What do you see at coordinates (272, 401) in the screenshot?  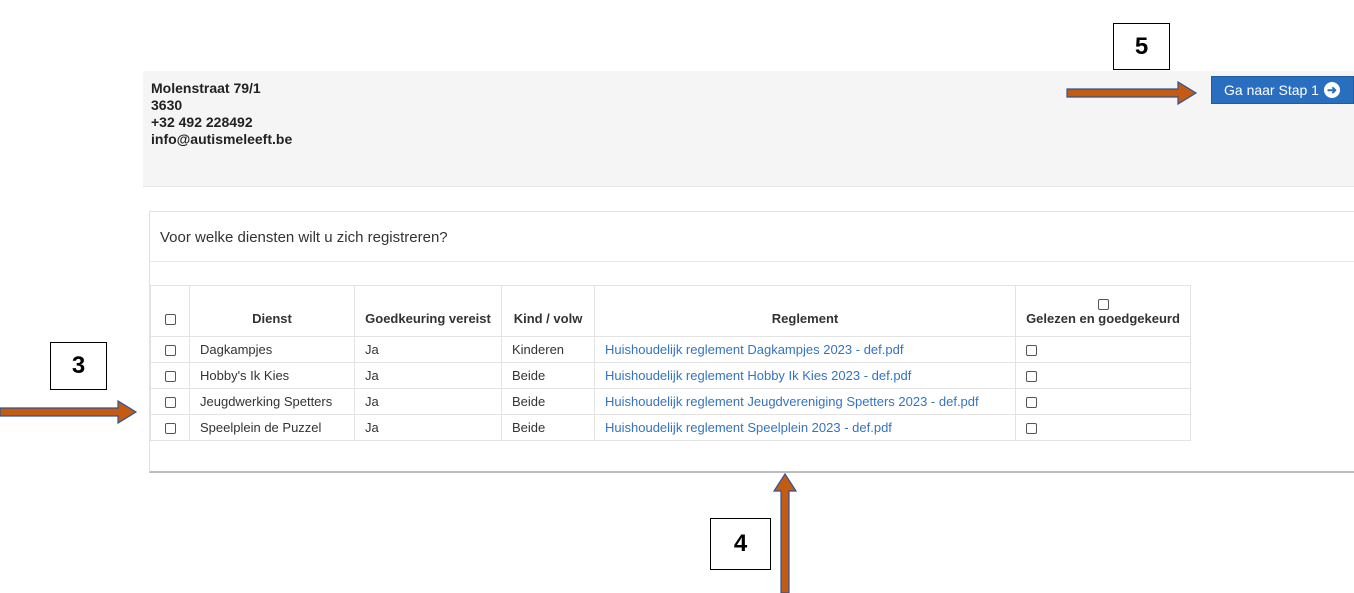 I see `cell-dienst: Jeugdwerking Spetters` at bounding box center [272, 401].